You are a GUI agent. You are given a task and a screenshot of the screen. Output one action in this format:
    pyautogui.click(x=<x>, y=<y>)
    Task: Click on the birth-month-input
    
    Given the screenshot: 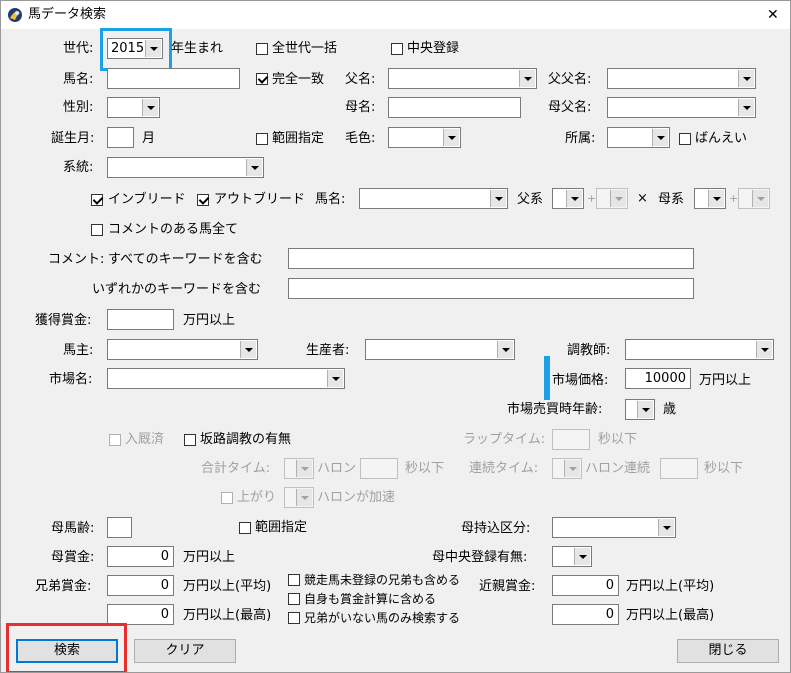 What is the action you would take?
    pyautogui.click(x=120, y=137)
    